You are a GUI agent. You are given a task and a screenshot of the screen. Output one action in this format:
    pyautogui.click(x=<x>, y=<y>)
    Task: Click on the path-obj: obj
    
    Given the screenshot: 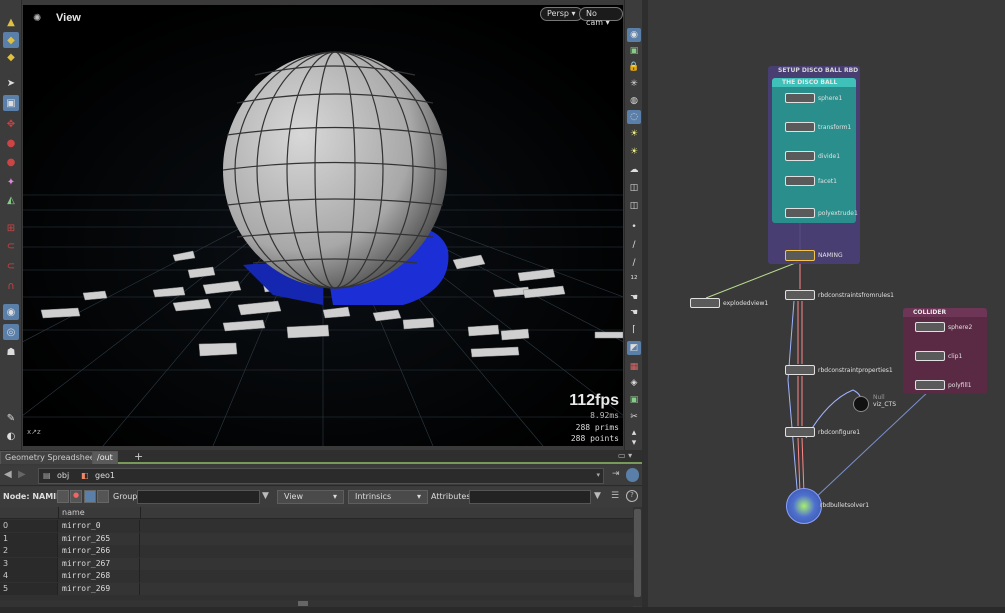 What is the action you would take?
    pyautogui.click(x=63, y=475)
    